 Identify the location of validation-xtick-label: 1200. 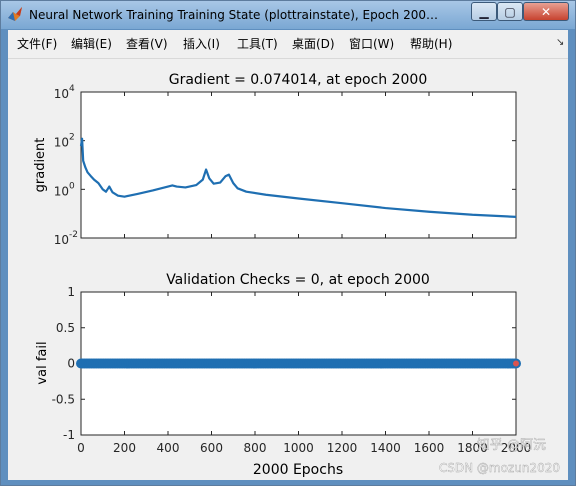
(342, 448).